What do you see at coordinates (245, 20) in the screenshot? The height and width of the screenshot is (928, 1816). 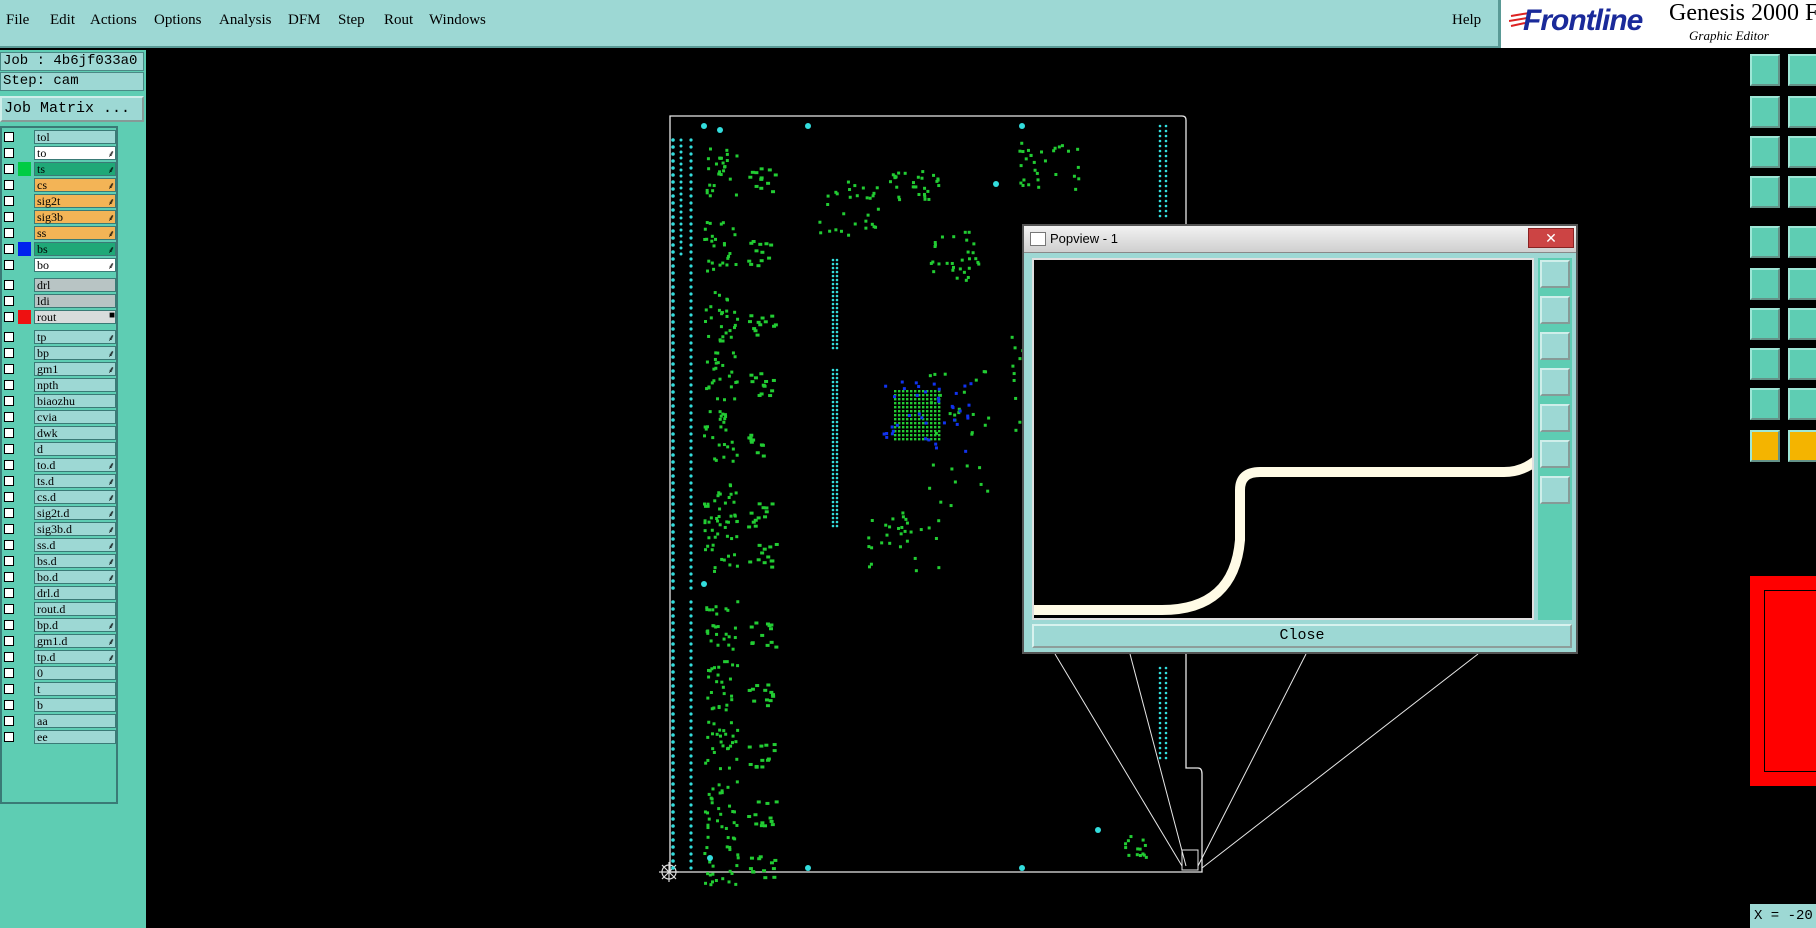 I see `menu-analysis: Analysis` at bounding box center [245, 20].